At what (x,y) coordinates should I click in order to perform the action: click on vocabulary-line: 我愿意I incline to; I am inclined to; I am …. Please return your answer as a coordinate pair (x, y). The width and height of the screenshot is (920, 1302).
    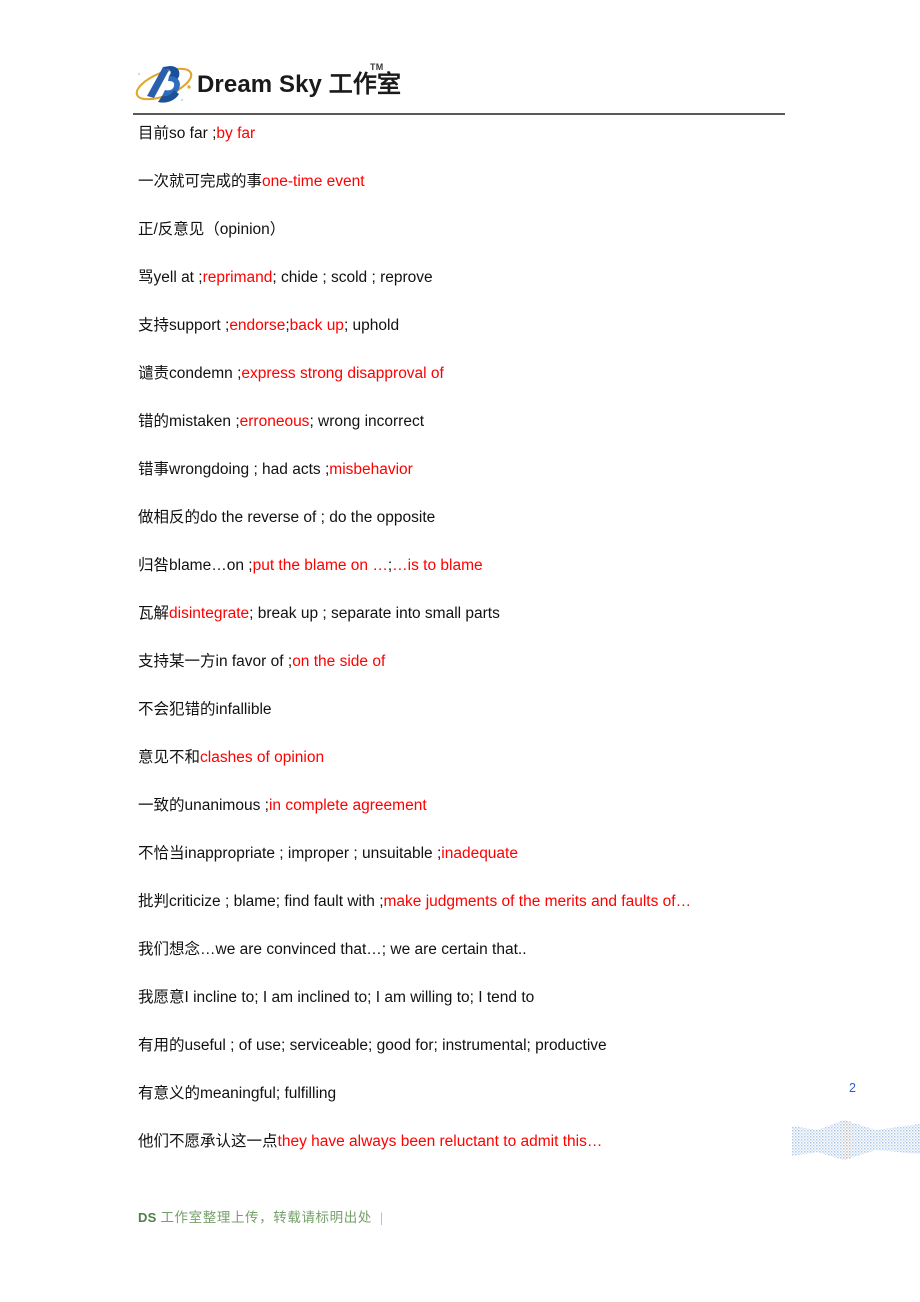
    Looking at the image, I should click on (488, 1014).